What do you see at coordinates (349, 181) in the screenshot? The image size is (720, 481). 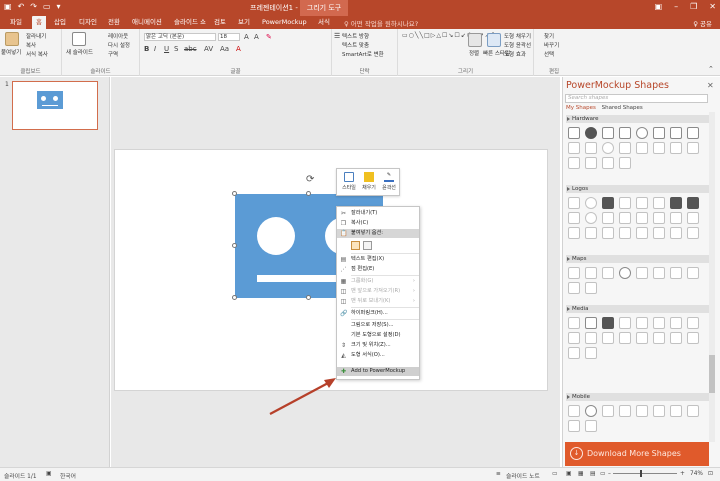 I see `style-button: 스타일` at bounding box center [349, 181].